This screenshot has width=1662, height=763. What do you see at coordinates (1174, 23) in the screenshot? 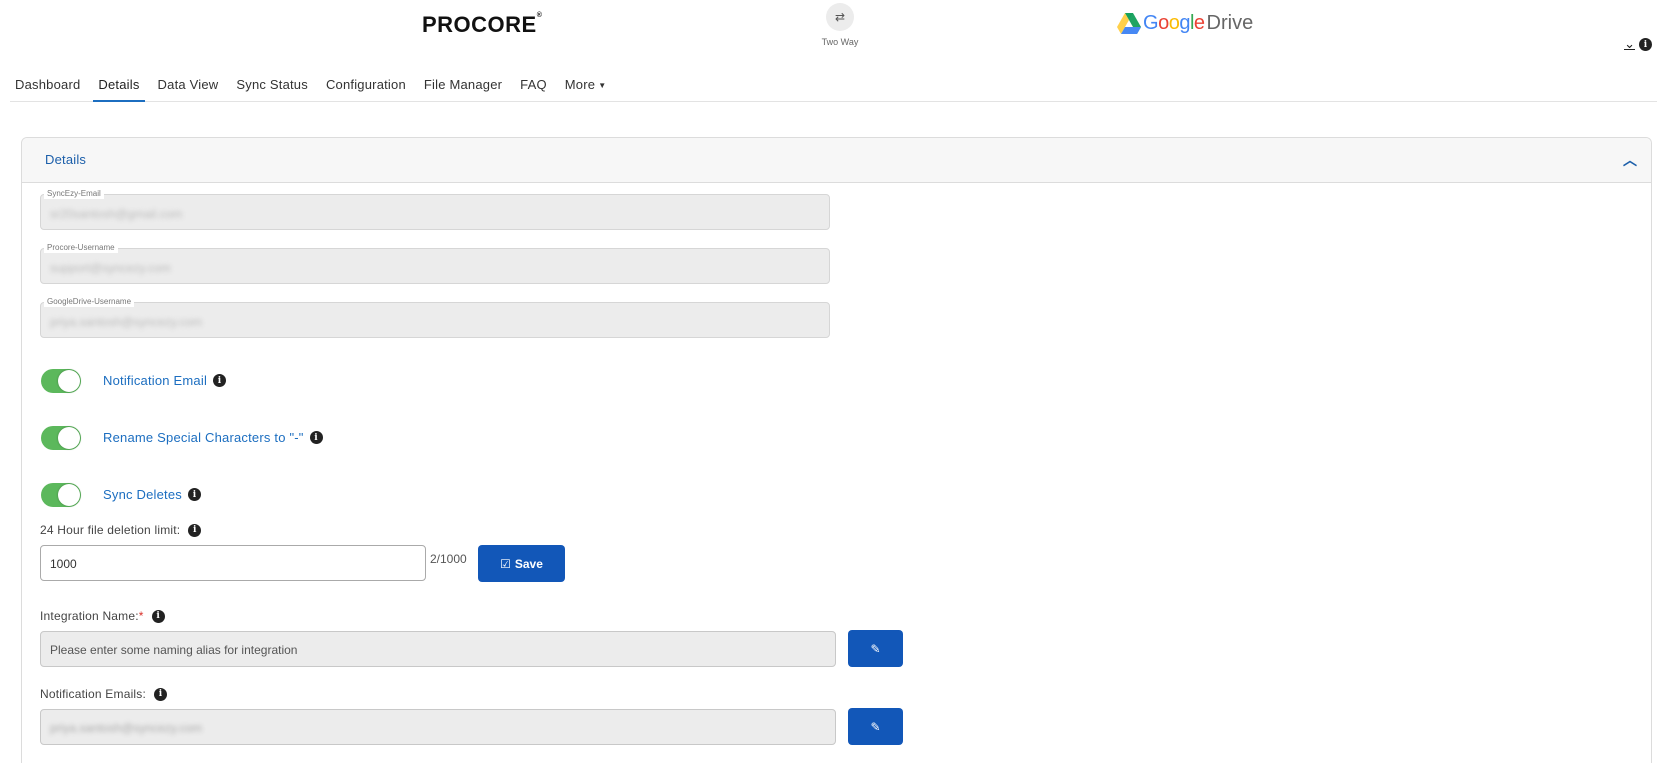
I see `google-wordmark: Google` at bounding box center [1174, 23].